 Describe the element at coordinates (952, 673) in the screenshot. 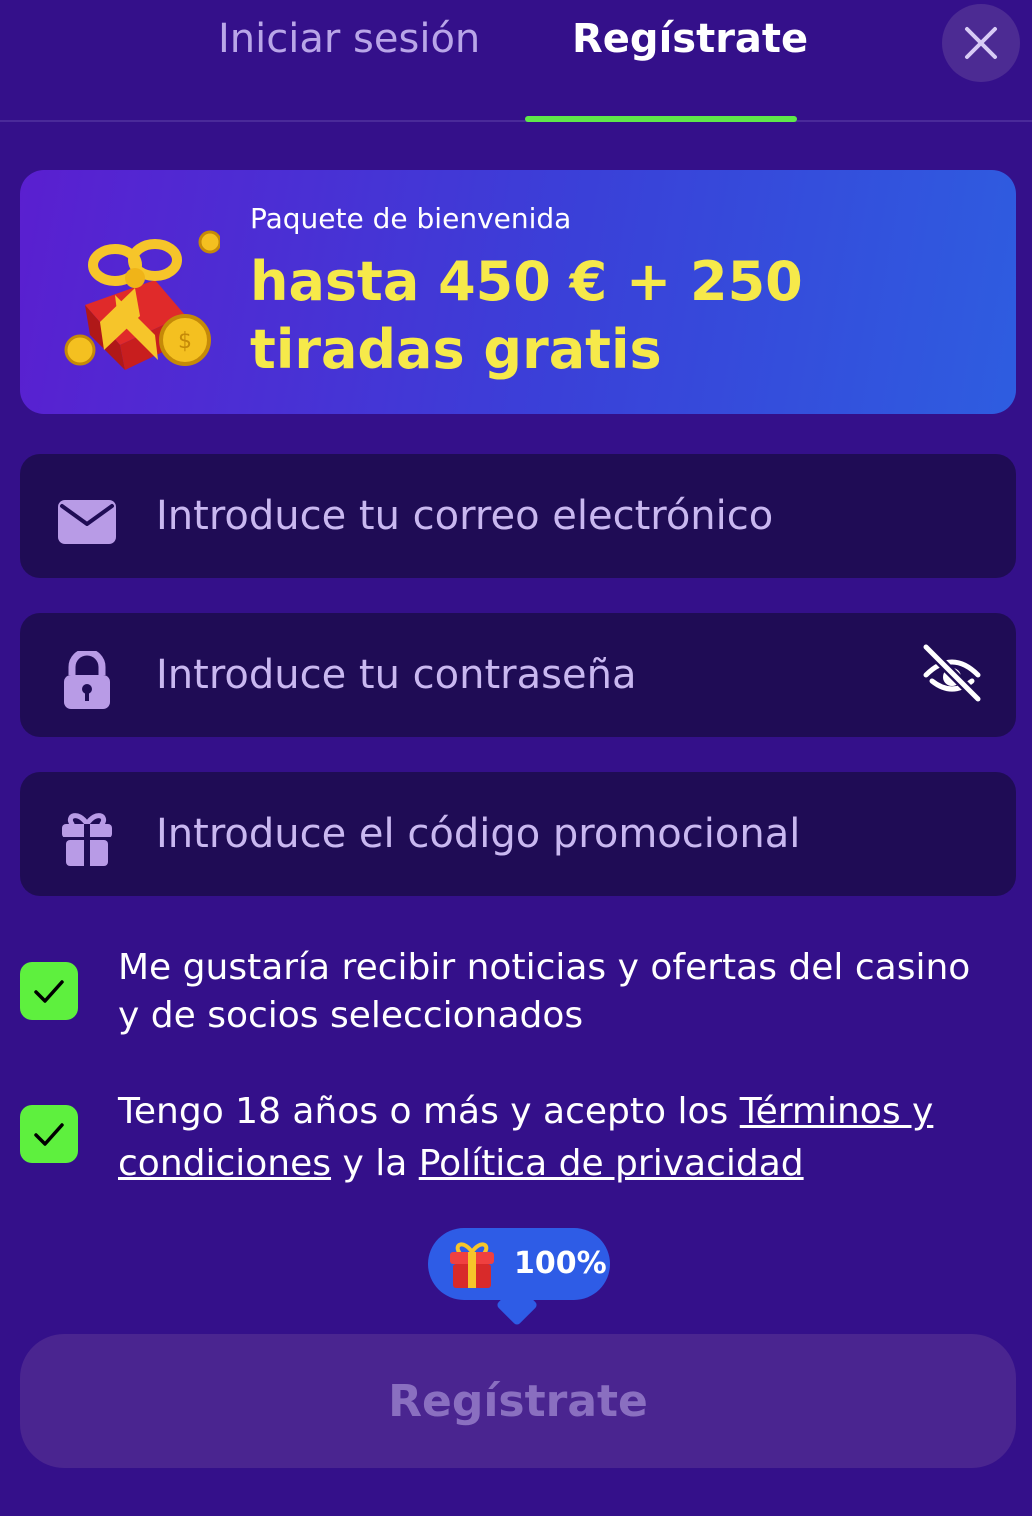

I see `eye-off-icon` at that location.